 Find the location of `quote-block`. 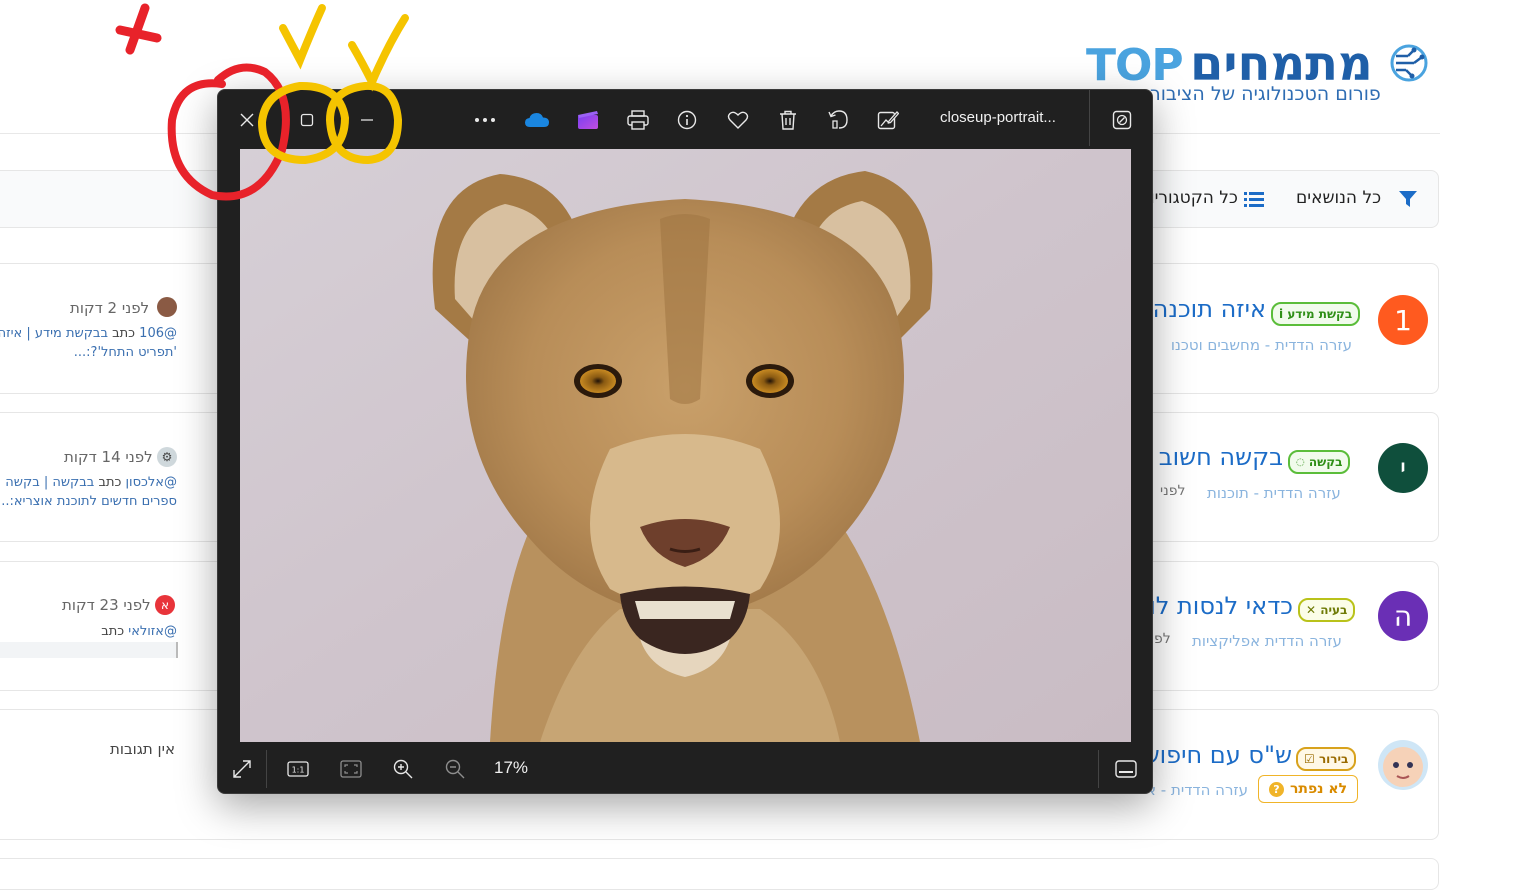

quote-block is located at coordinates (89, 650).